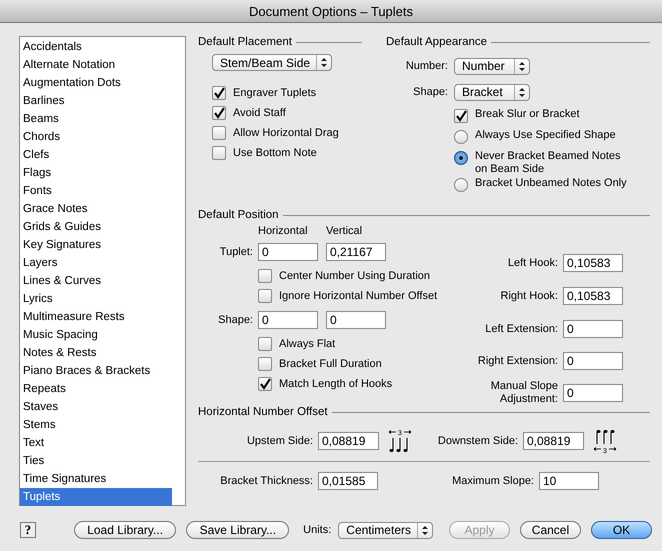 Image resolution: width=662 pixels, height=551 pixels. Describe the element at coordinates (426, 66) in the screenshot. I see `field-label: Number:` at that location.